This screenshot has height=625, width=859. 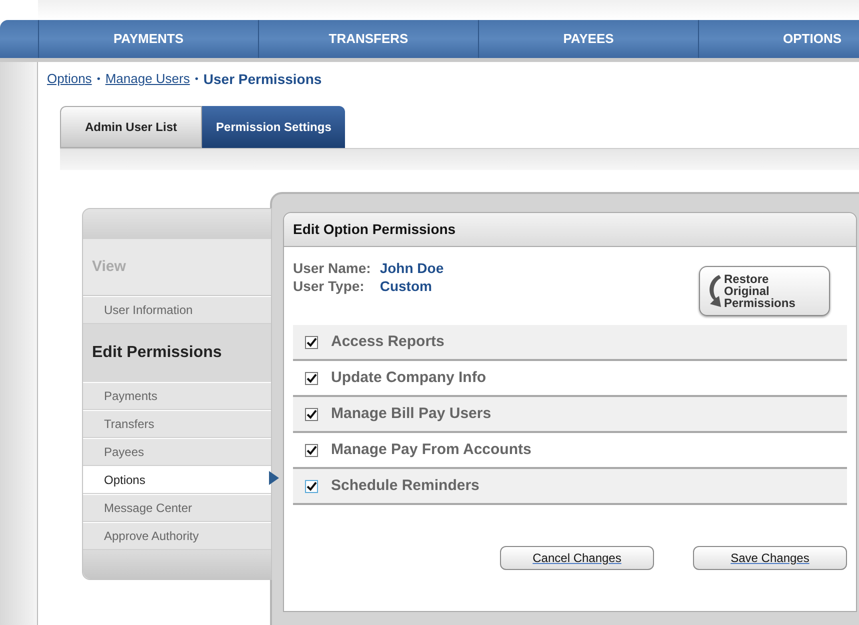 I want to click on nav-tab: PAYEES, so click(x=588, y=39).